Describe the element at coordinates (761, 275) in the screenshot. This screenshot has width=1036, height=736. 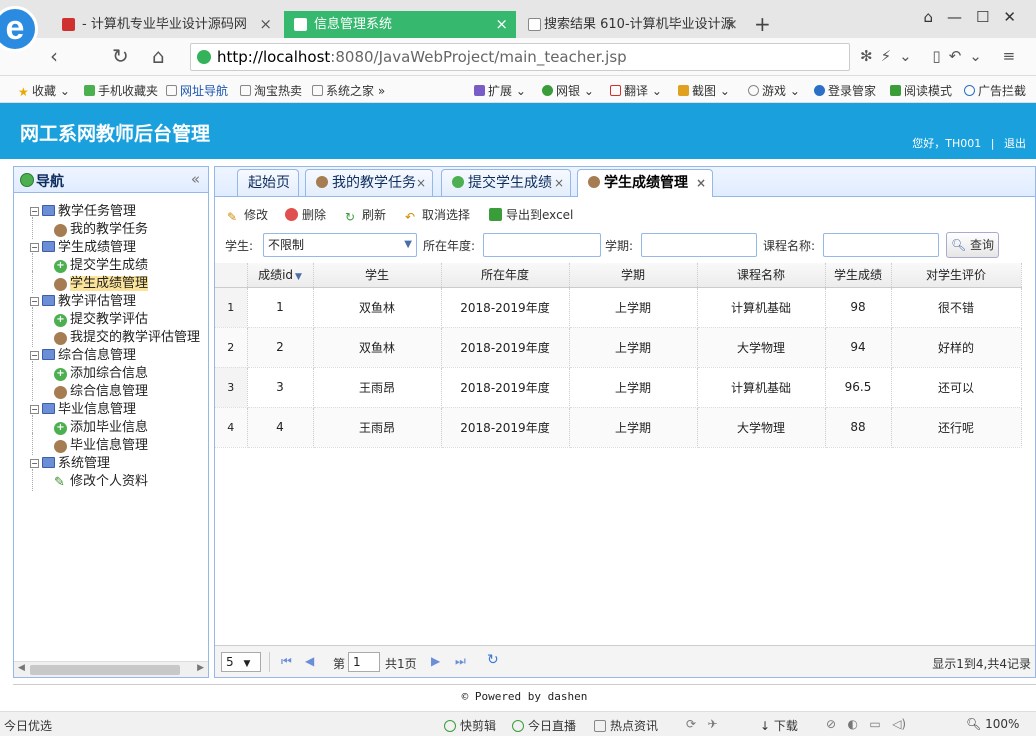
I see `column-header: 课程名称` at that location.